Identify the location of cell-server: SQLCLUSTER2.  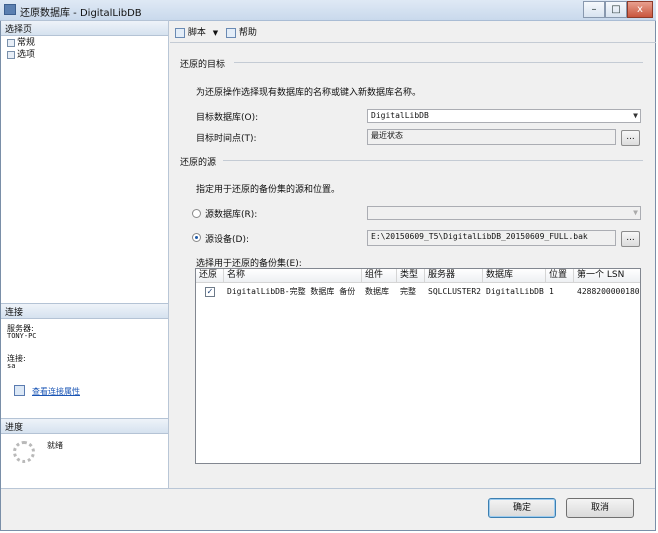
(454, 291).